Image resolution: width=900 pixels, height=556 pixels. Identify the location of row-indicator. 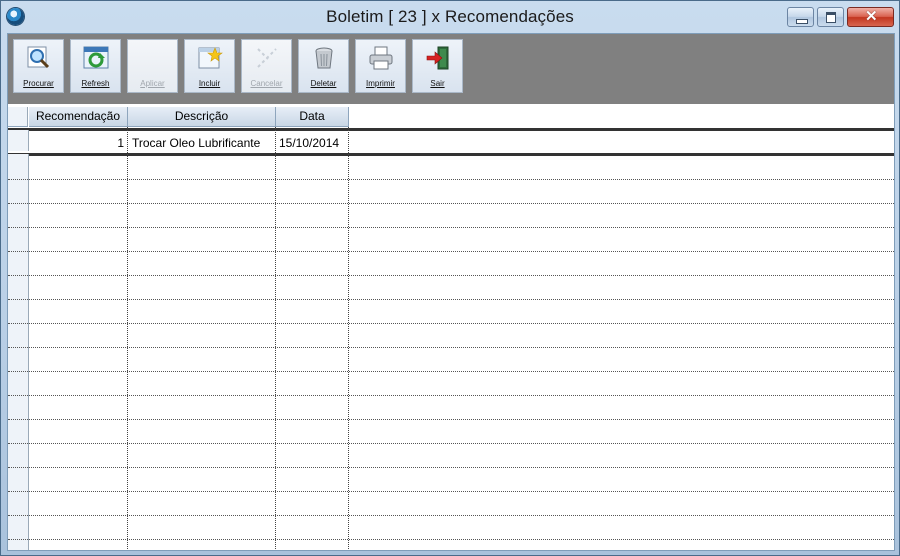
(18, 140).